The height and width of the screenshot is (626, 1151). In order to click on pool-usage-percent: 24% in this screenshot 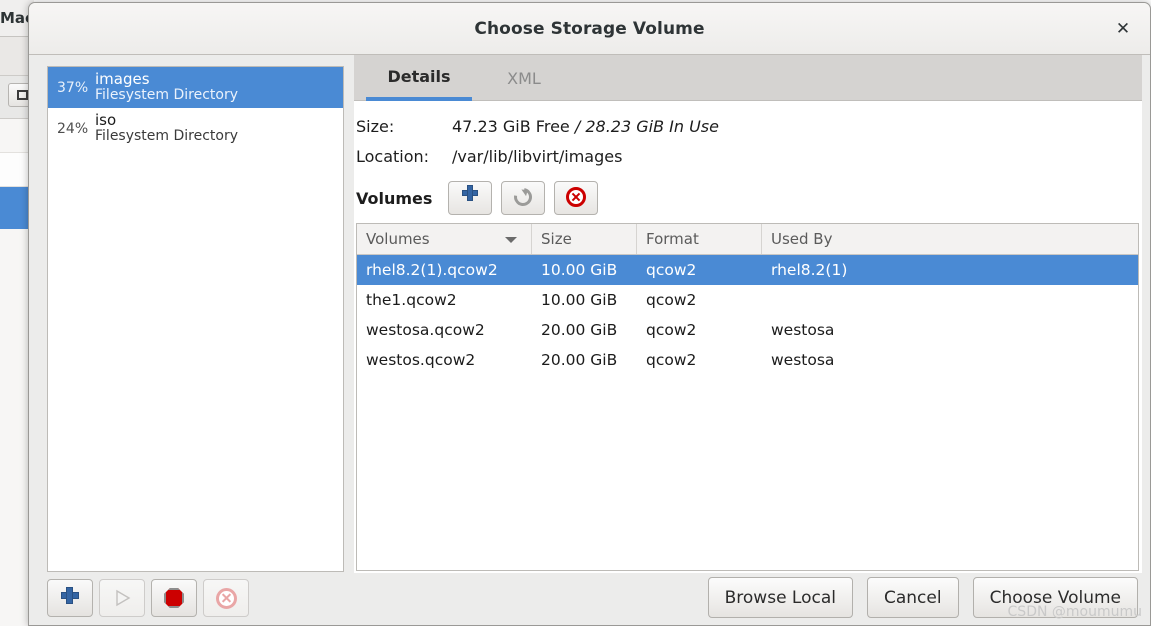, I will do `click(73, 128)`.